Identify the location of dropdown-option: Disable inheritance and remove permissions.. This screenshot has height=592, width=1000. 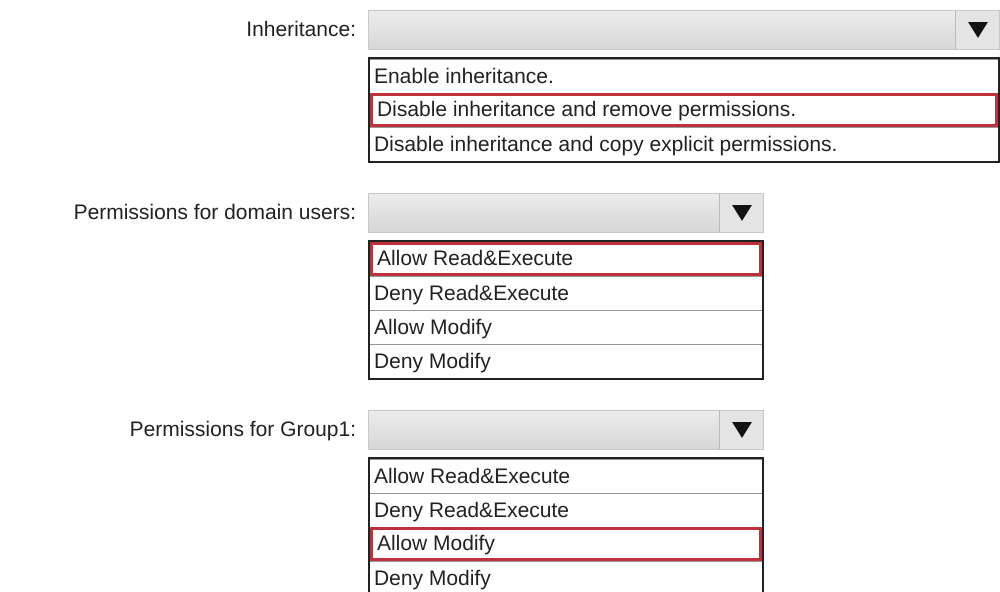
(684, 110).